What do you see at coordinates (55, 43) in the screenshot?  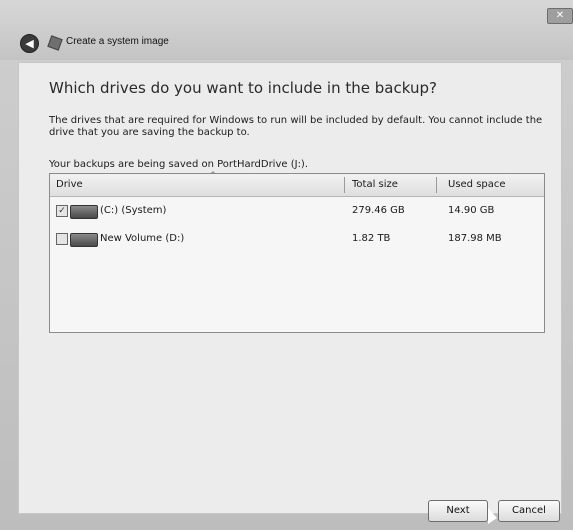 I see `system-image-icon` at bounding box center [55, 43].